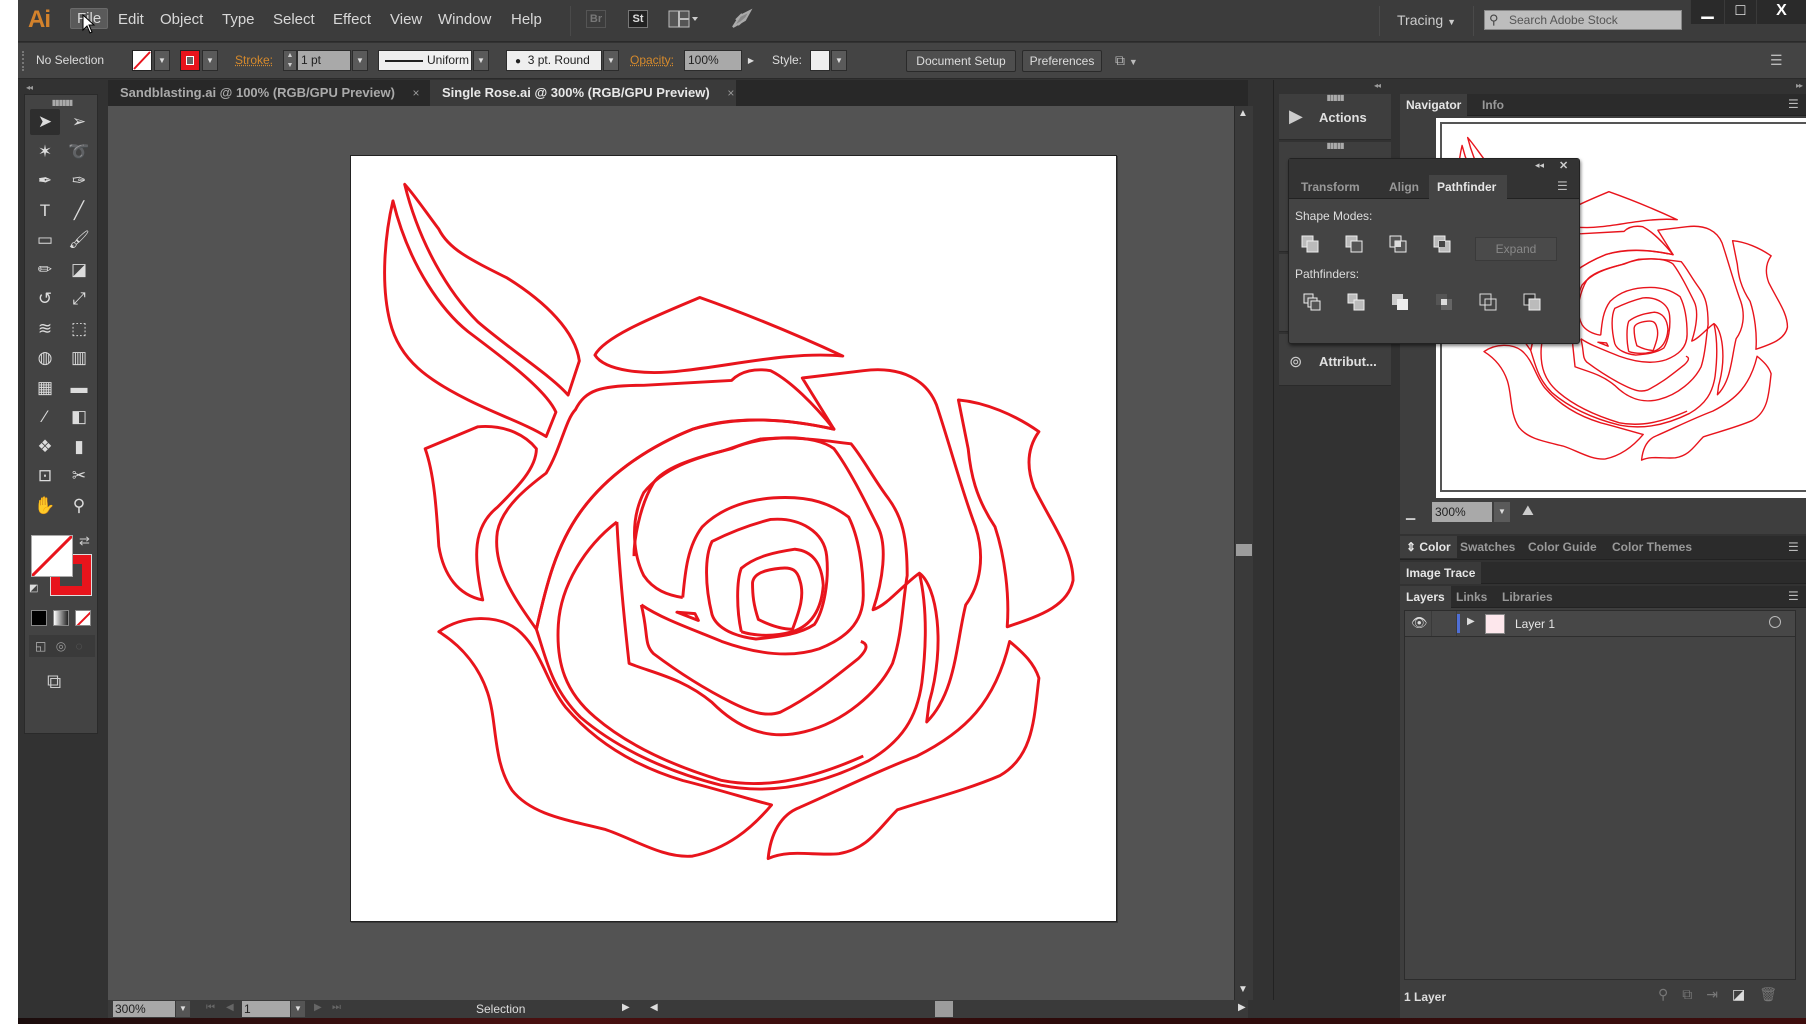 This screenshot has width=1820, height=1024. Describe the element at coordinates (1419, 623) in the screenshot. I see `visibility-eye-icon: 👁` at that location.